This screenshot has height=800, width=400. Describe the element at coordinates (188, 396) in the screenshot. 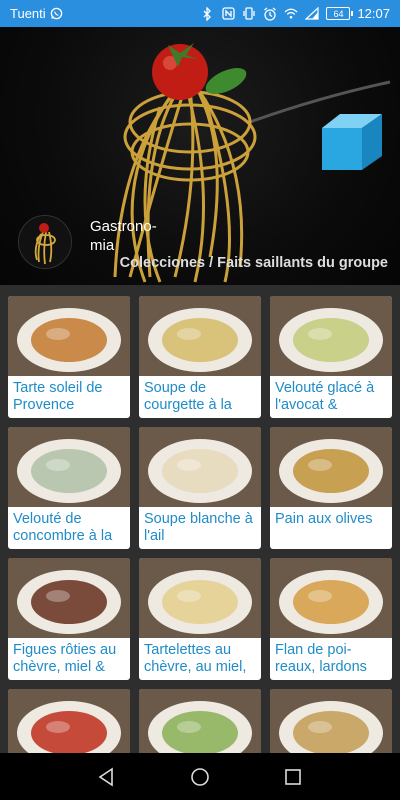

I see `recipe-title: Soupe de courgette à la` at that location.